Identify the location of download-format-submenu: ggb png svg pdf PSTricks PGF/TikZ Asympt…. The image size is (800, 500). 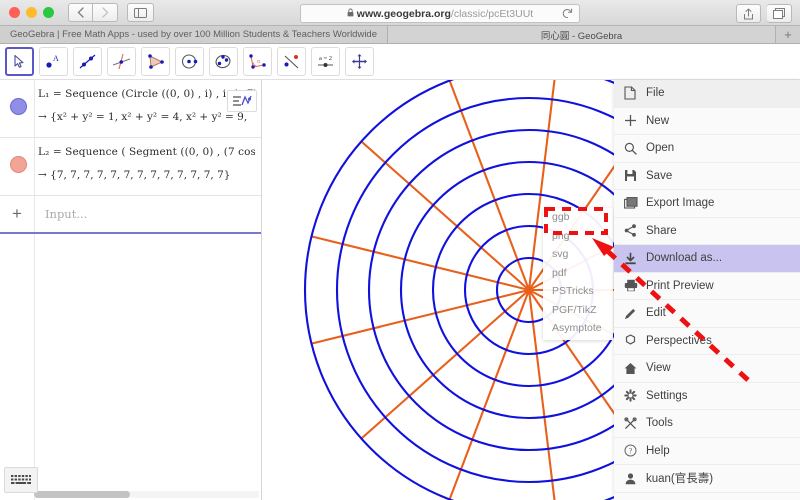
(578, 274).